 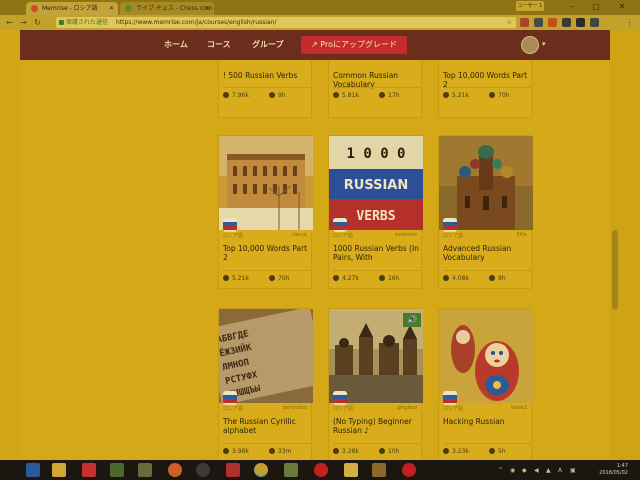 What do you see at coordinates (219, 44) in the screenshot?
I see `nav-courses: コース` at bounding box center [219, 44].